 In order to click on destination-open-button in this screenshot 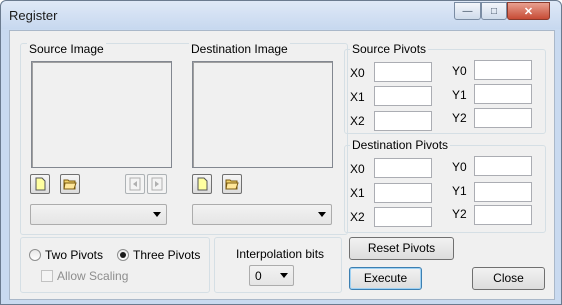, I will do `click(232, 184)`.